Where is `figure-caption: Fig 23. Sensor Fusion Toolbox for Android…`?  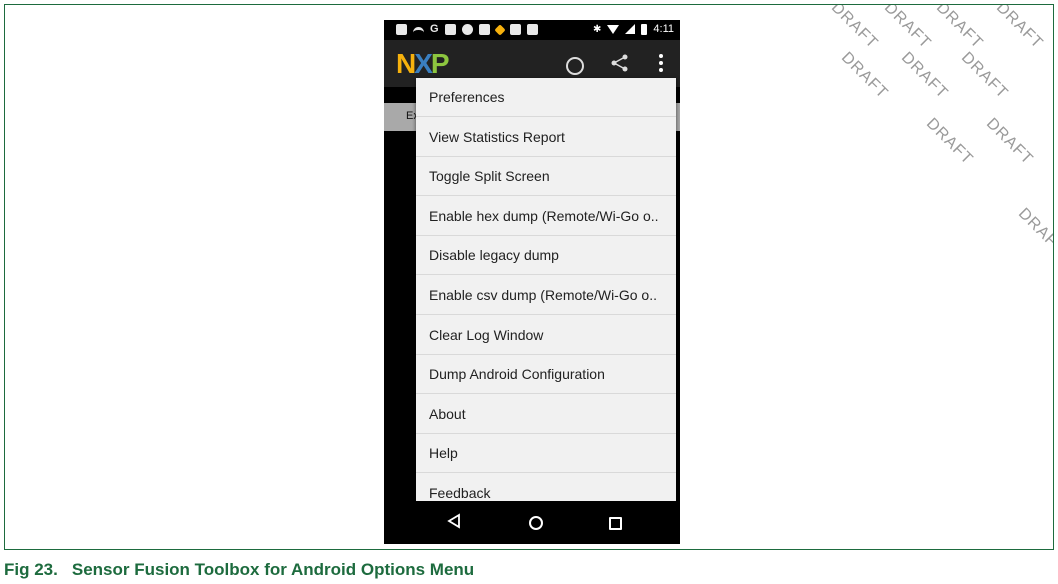 figure-caption: Fig 23. Sensor Fusion Toolbox for Android… is located at coordinates (239, 570).